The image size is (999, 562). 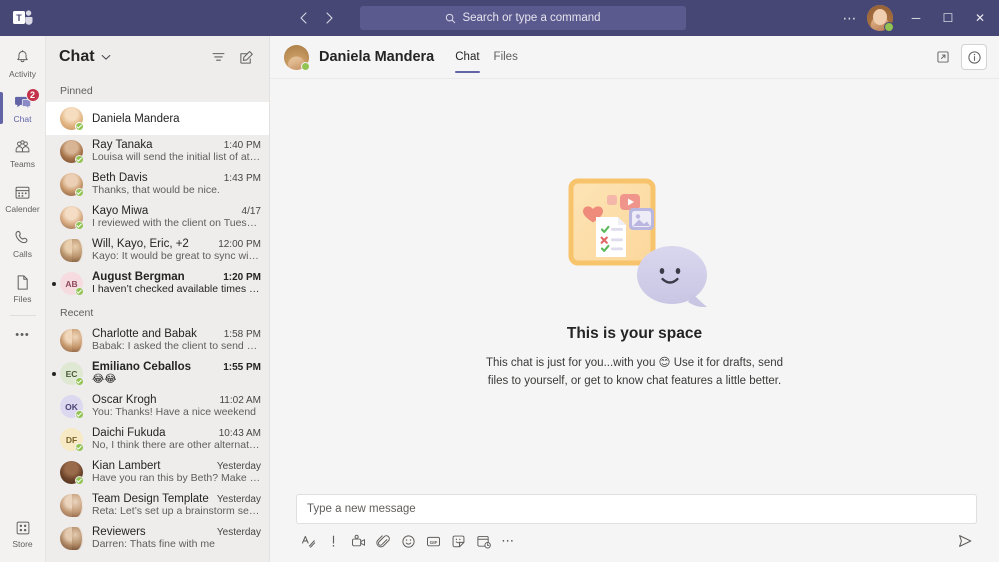 What do you see at coordinates (136, 119) in the screenshot?
I see `chat-item-line-top: Daniela Mandera` at bounding box center [136, 119].